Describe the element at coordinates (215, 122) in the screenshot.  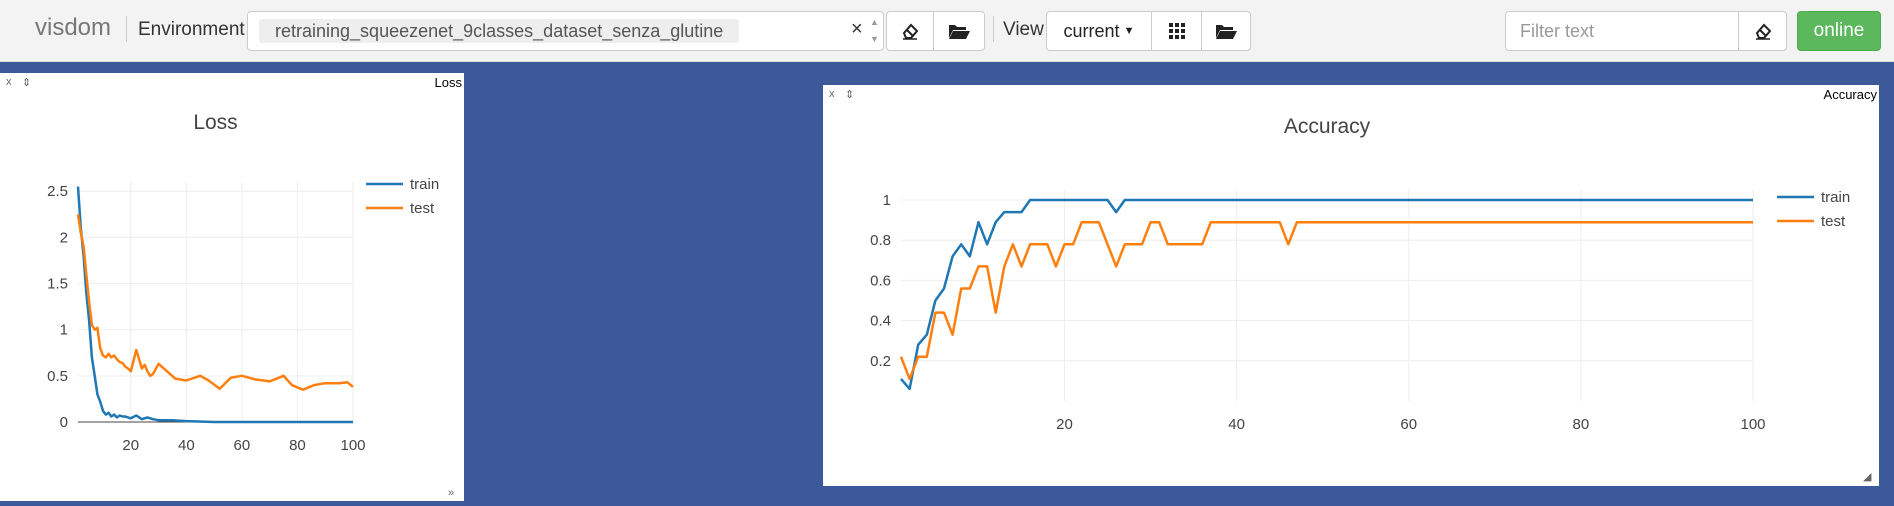
I see `chart-title: Loss` at that location.